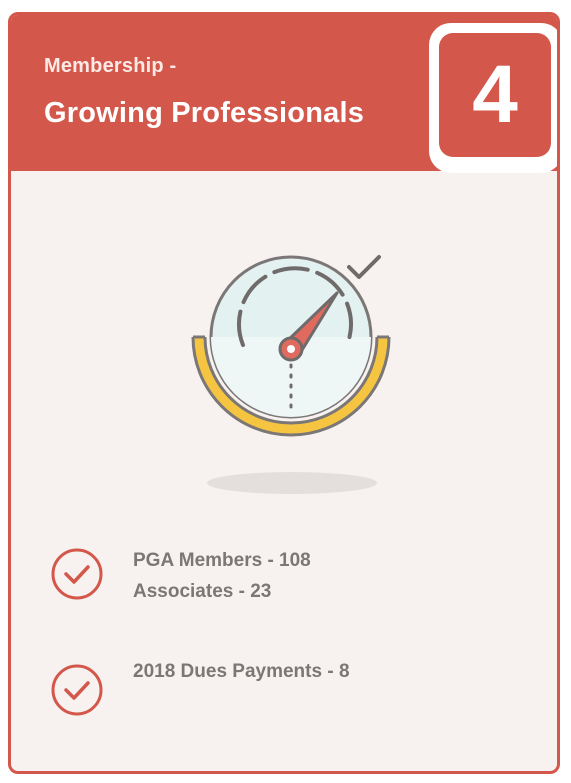  I want to click on card-title: Growing Professionals, so click(204, 113).